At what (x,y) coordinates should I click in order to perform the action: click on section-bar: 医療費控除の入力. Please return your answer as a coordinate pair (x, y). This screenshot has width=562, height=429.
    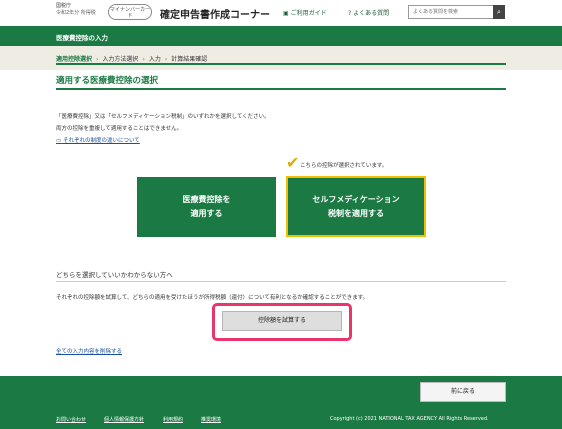
    Looking at the image, I should click on (281, 36).